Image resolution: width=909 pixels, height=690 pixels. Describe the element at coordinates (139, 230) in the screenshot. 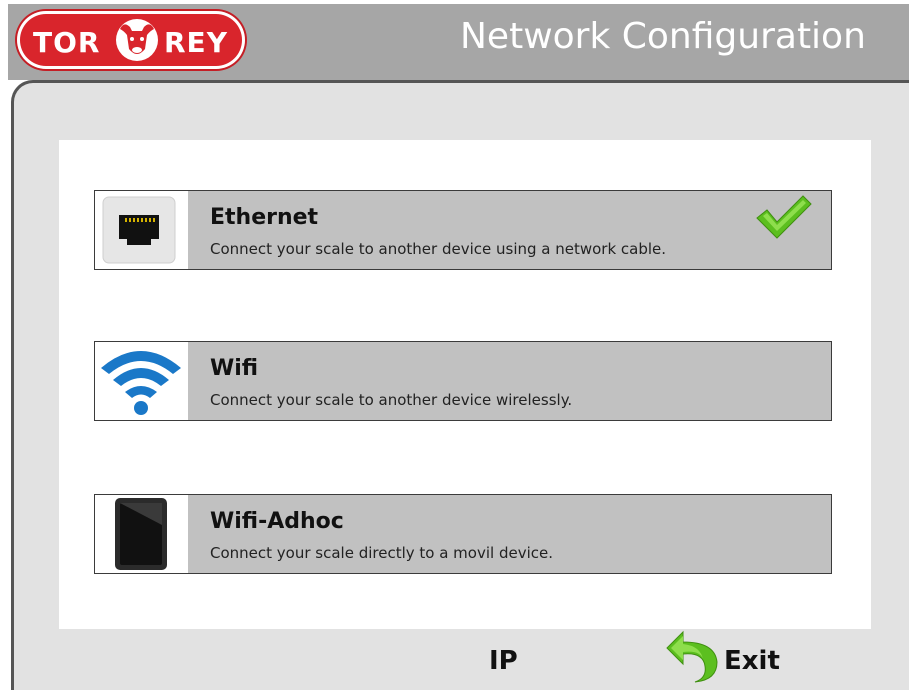

I see `ethernet-port-icon` at that location.